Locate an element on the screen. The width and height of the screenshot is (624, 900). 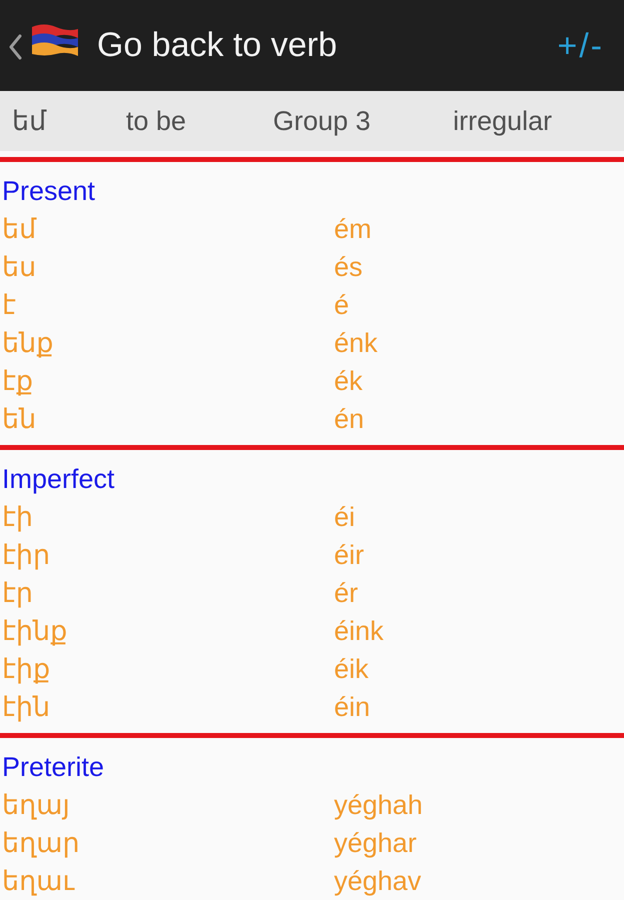
transliteration: éir is located at coordinates (349, 555).